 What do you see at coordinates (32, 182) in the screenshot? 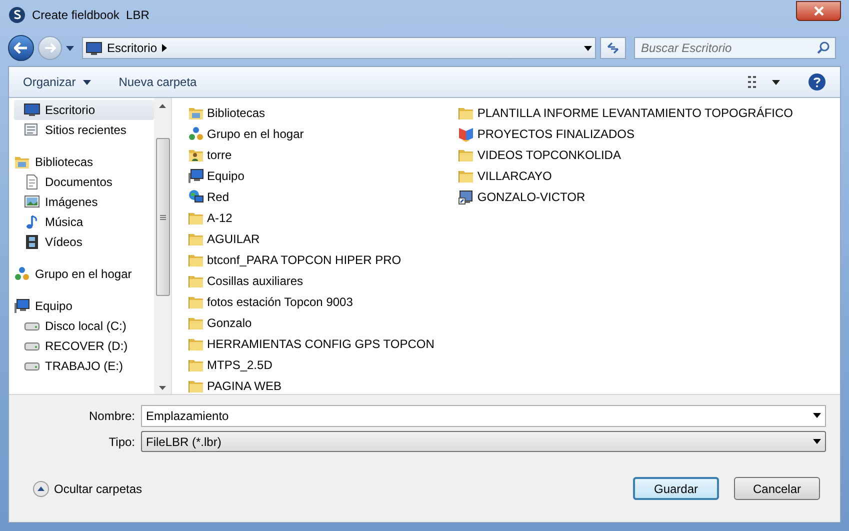
I see `document-icon` at bounding box center [32, 182].